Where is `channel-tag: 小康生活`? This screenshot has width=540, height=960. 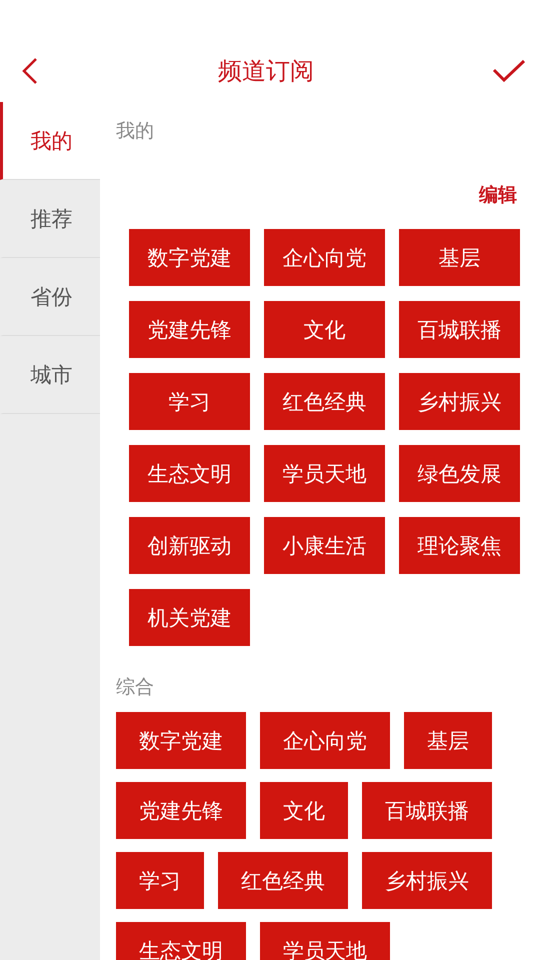 channel-tag: 小康生活 is located at coordinates (324, 545).